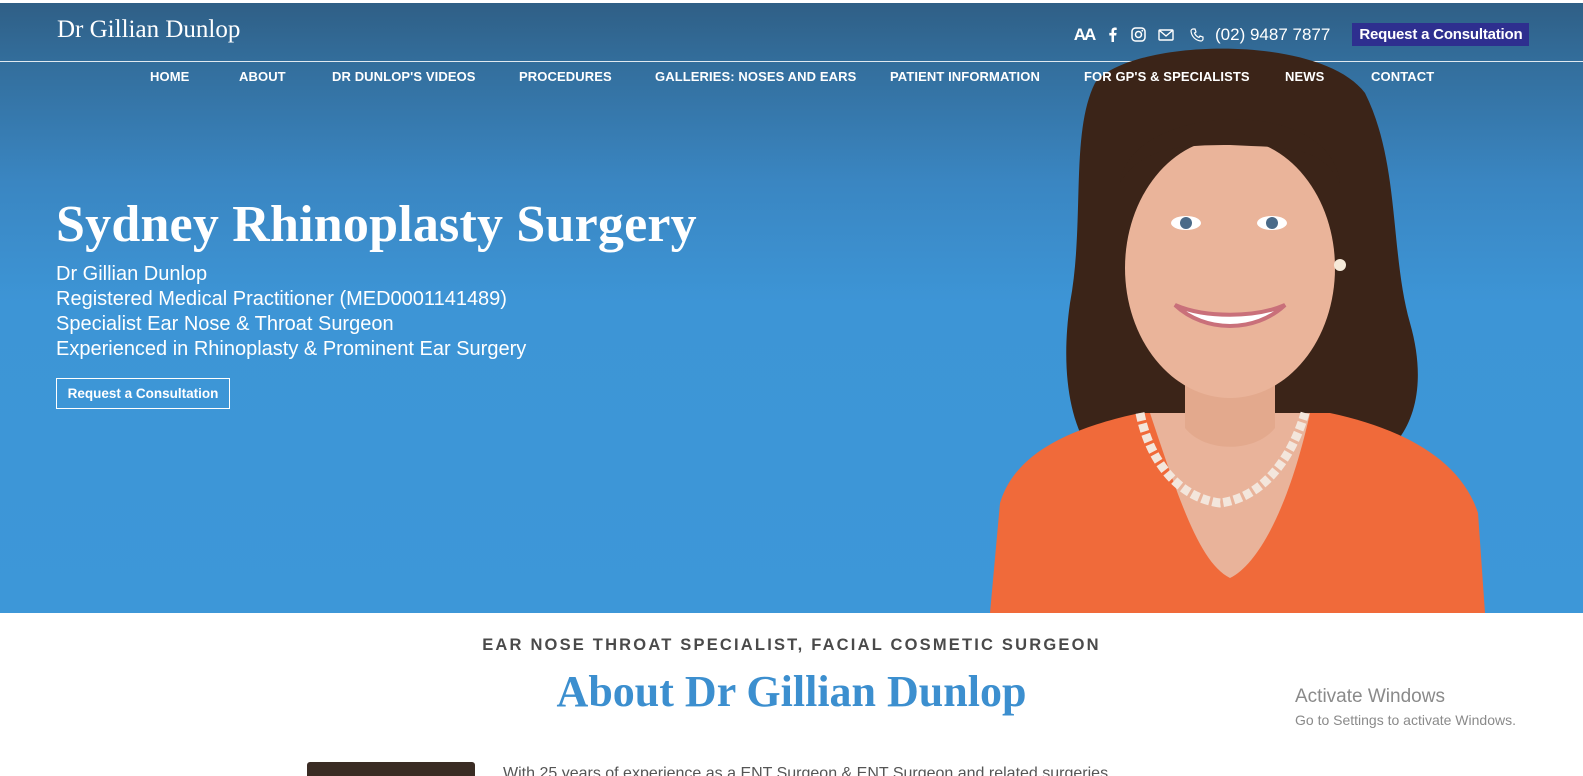 The height and width of the screenshot is (776, 1583). I want to click on nav-item-gps-specialists: FOR GP'S & SPECIALISTS, so click(1167, 76).